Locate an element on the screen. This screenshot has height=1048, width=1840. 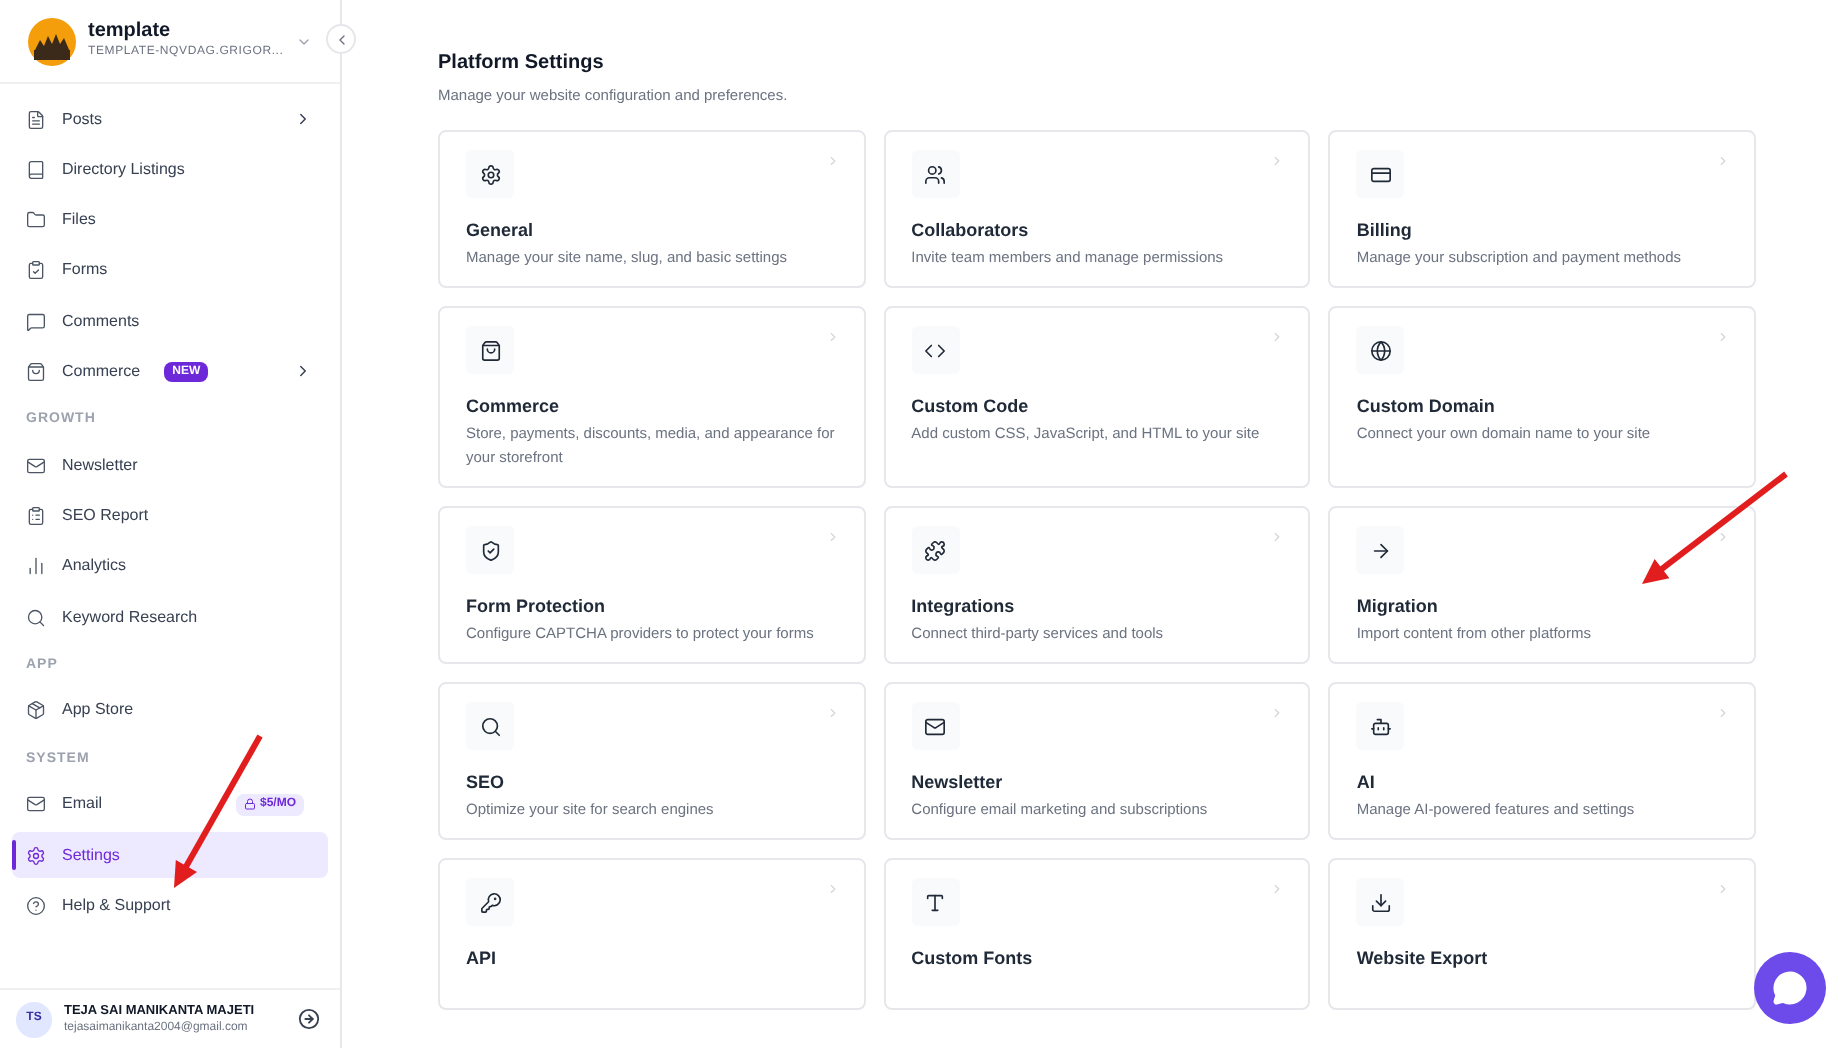
nav-label: Posts is located at coordinates (82, 119).